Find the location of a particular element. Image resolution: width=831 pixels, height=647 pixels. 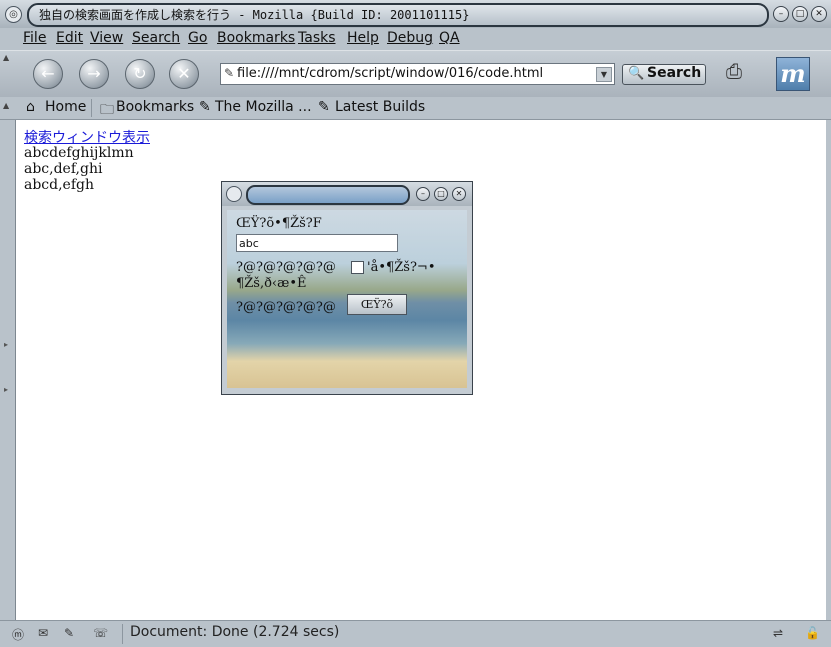

search-button-label: Search is located at coordinates (674, 73).